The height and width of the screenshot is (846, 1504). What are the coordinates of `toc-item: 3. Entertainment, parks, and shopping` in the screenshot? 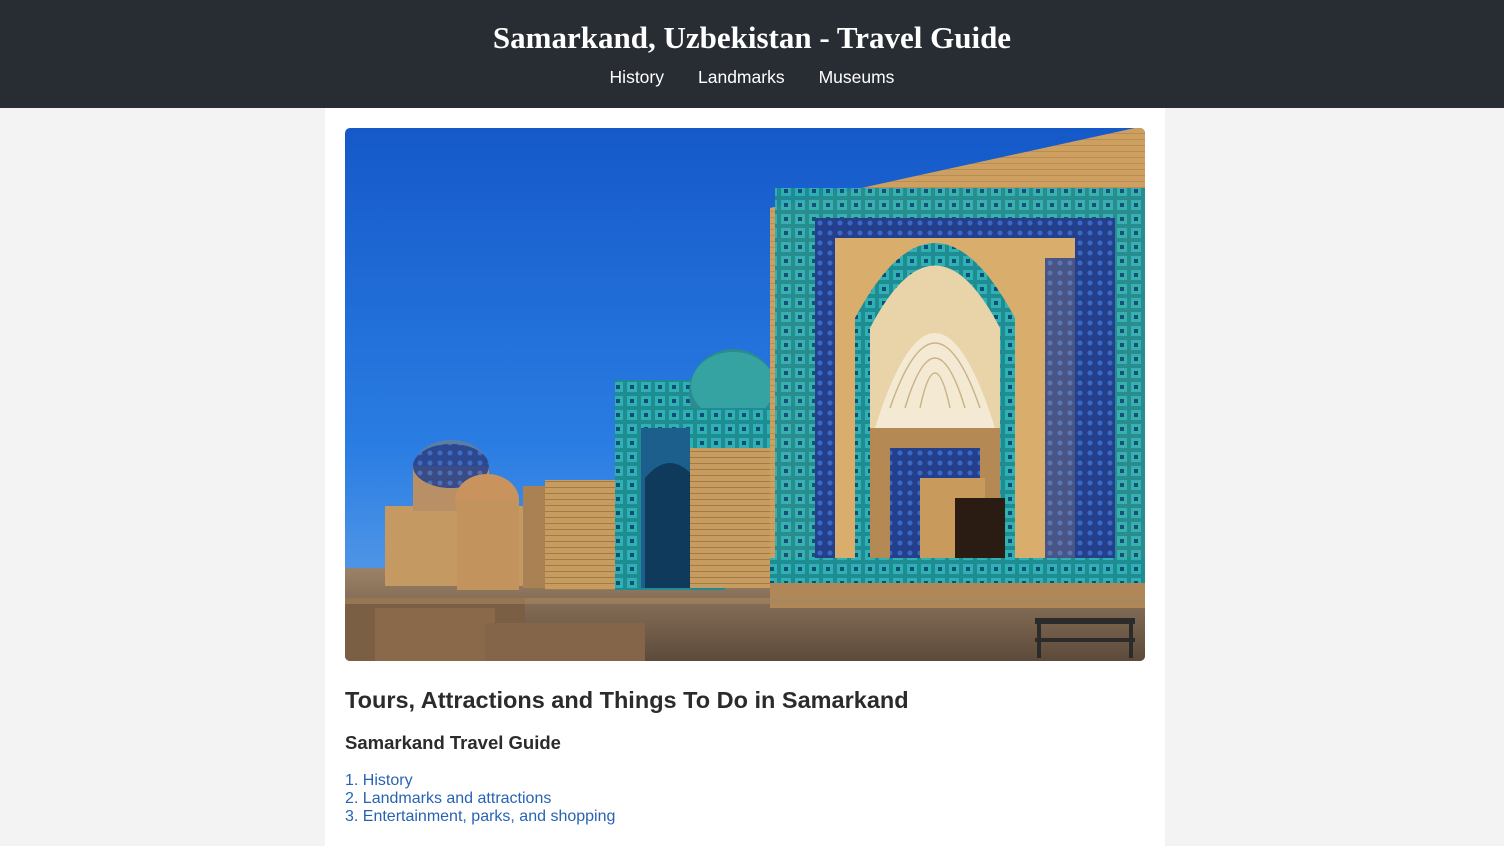 It's located at (480, 817).